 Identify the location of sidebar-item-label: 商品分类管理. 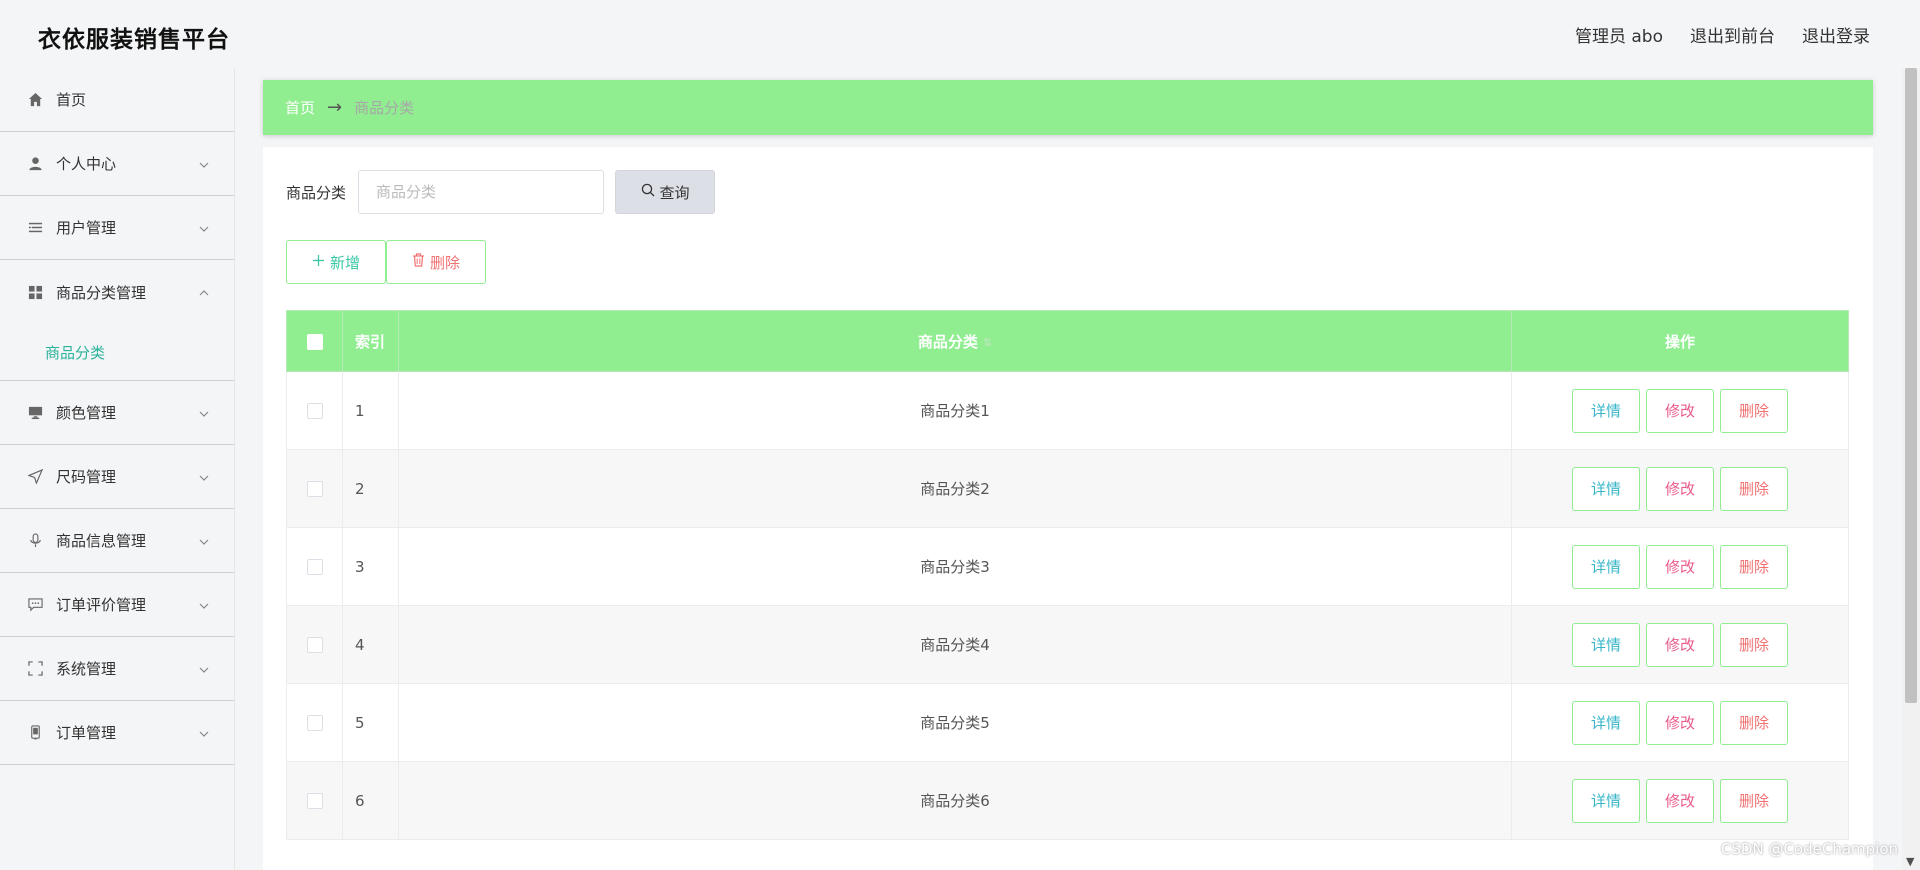
(101, 292).